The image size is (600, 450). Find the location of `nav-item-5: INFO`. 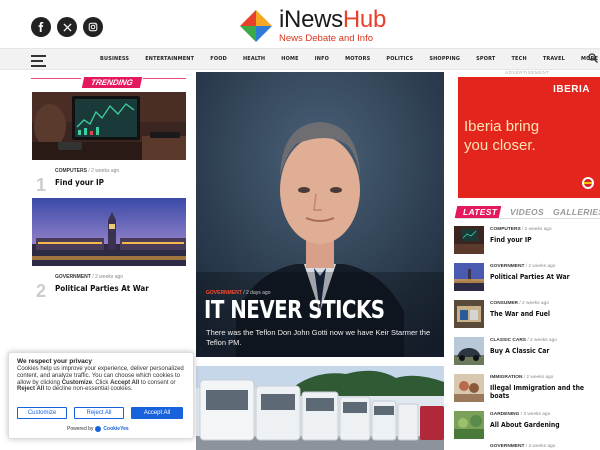

nav-item-5: INFO is located at coordinates (322, 59).